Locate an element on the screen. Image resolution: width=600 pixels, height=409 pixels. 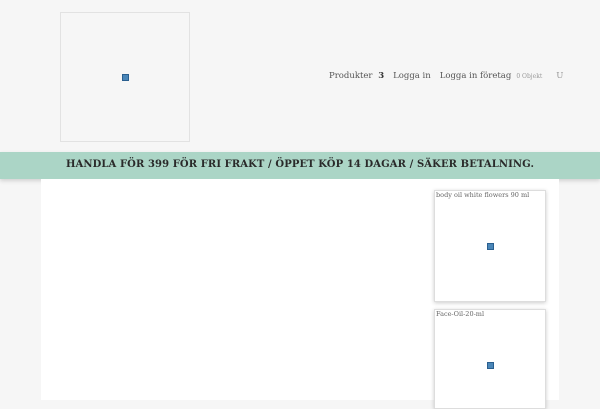
products-count: 3 is located at coordinates (381, 76).